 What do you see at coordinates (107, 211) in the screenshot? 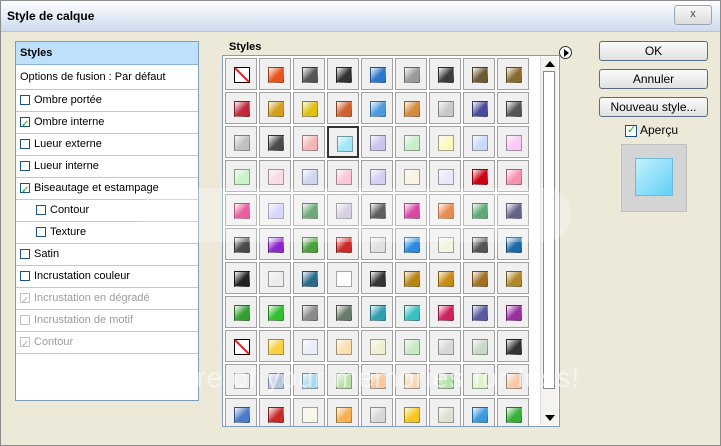
I see `effect-row: Contour` at bounding box center [107, 211].